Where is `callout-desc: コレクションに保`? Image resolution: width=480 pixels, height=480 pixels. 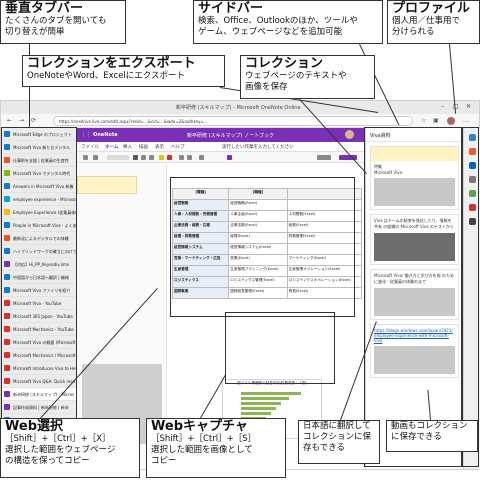
callout-desc: コレクションに保 is located at coordinates (337, 437).